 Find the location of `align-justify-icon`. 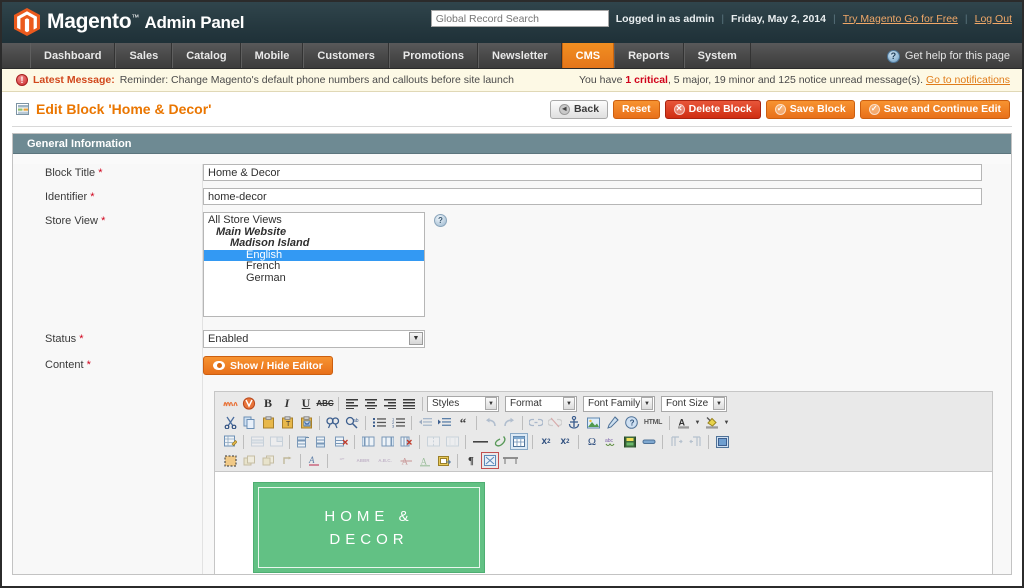

align-justify-icon is located at coordinates (409, 403).